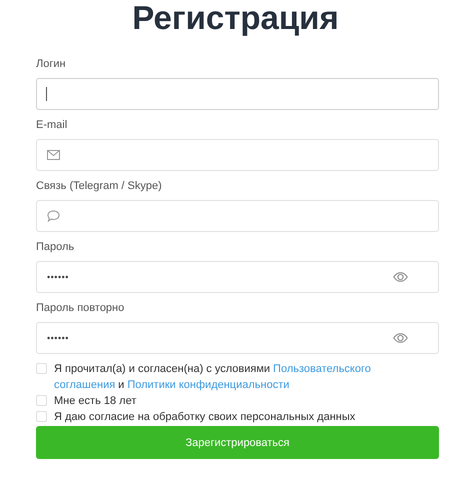 This screenshot has height=486, width=471. What do you see at coordinates (121, 385) in the screenshot?
I see `checkbox-label: и` at bounding box center [121, 385].